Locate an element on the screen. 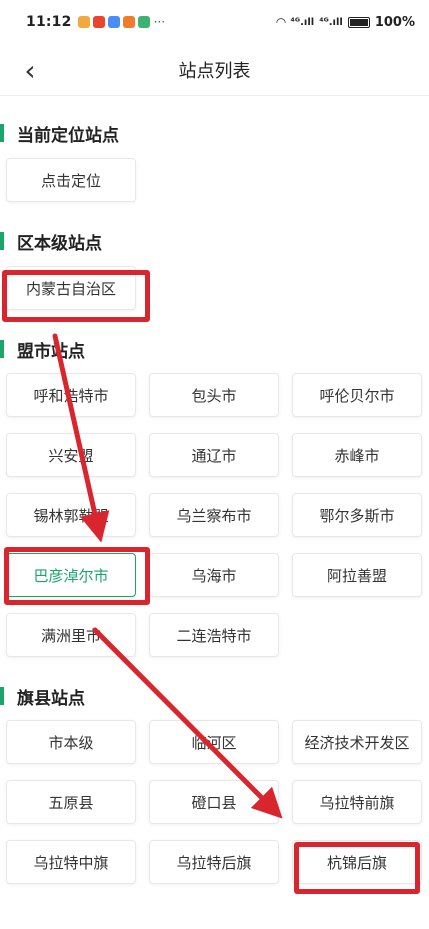  more-notifications-icon: ··· is located at coordinates (159, 22).